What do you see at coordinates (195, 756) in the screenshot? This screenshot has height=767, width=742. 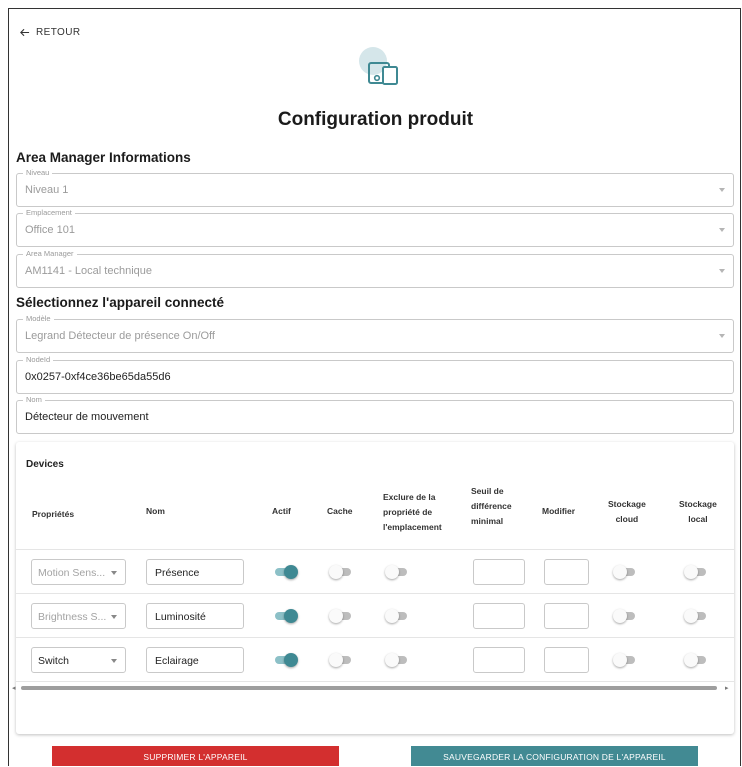 I see `delete-device-button: SUPPRIMER L'APPAREIL` at bounding box center [195, 756].